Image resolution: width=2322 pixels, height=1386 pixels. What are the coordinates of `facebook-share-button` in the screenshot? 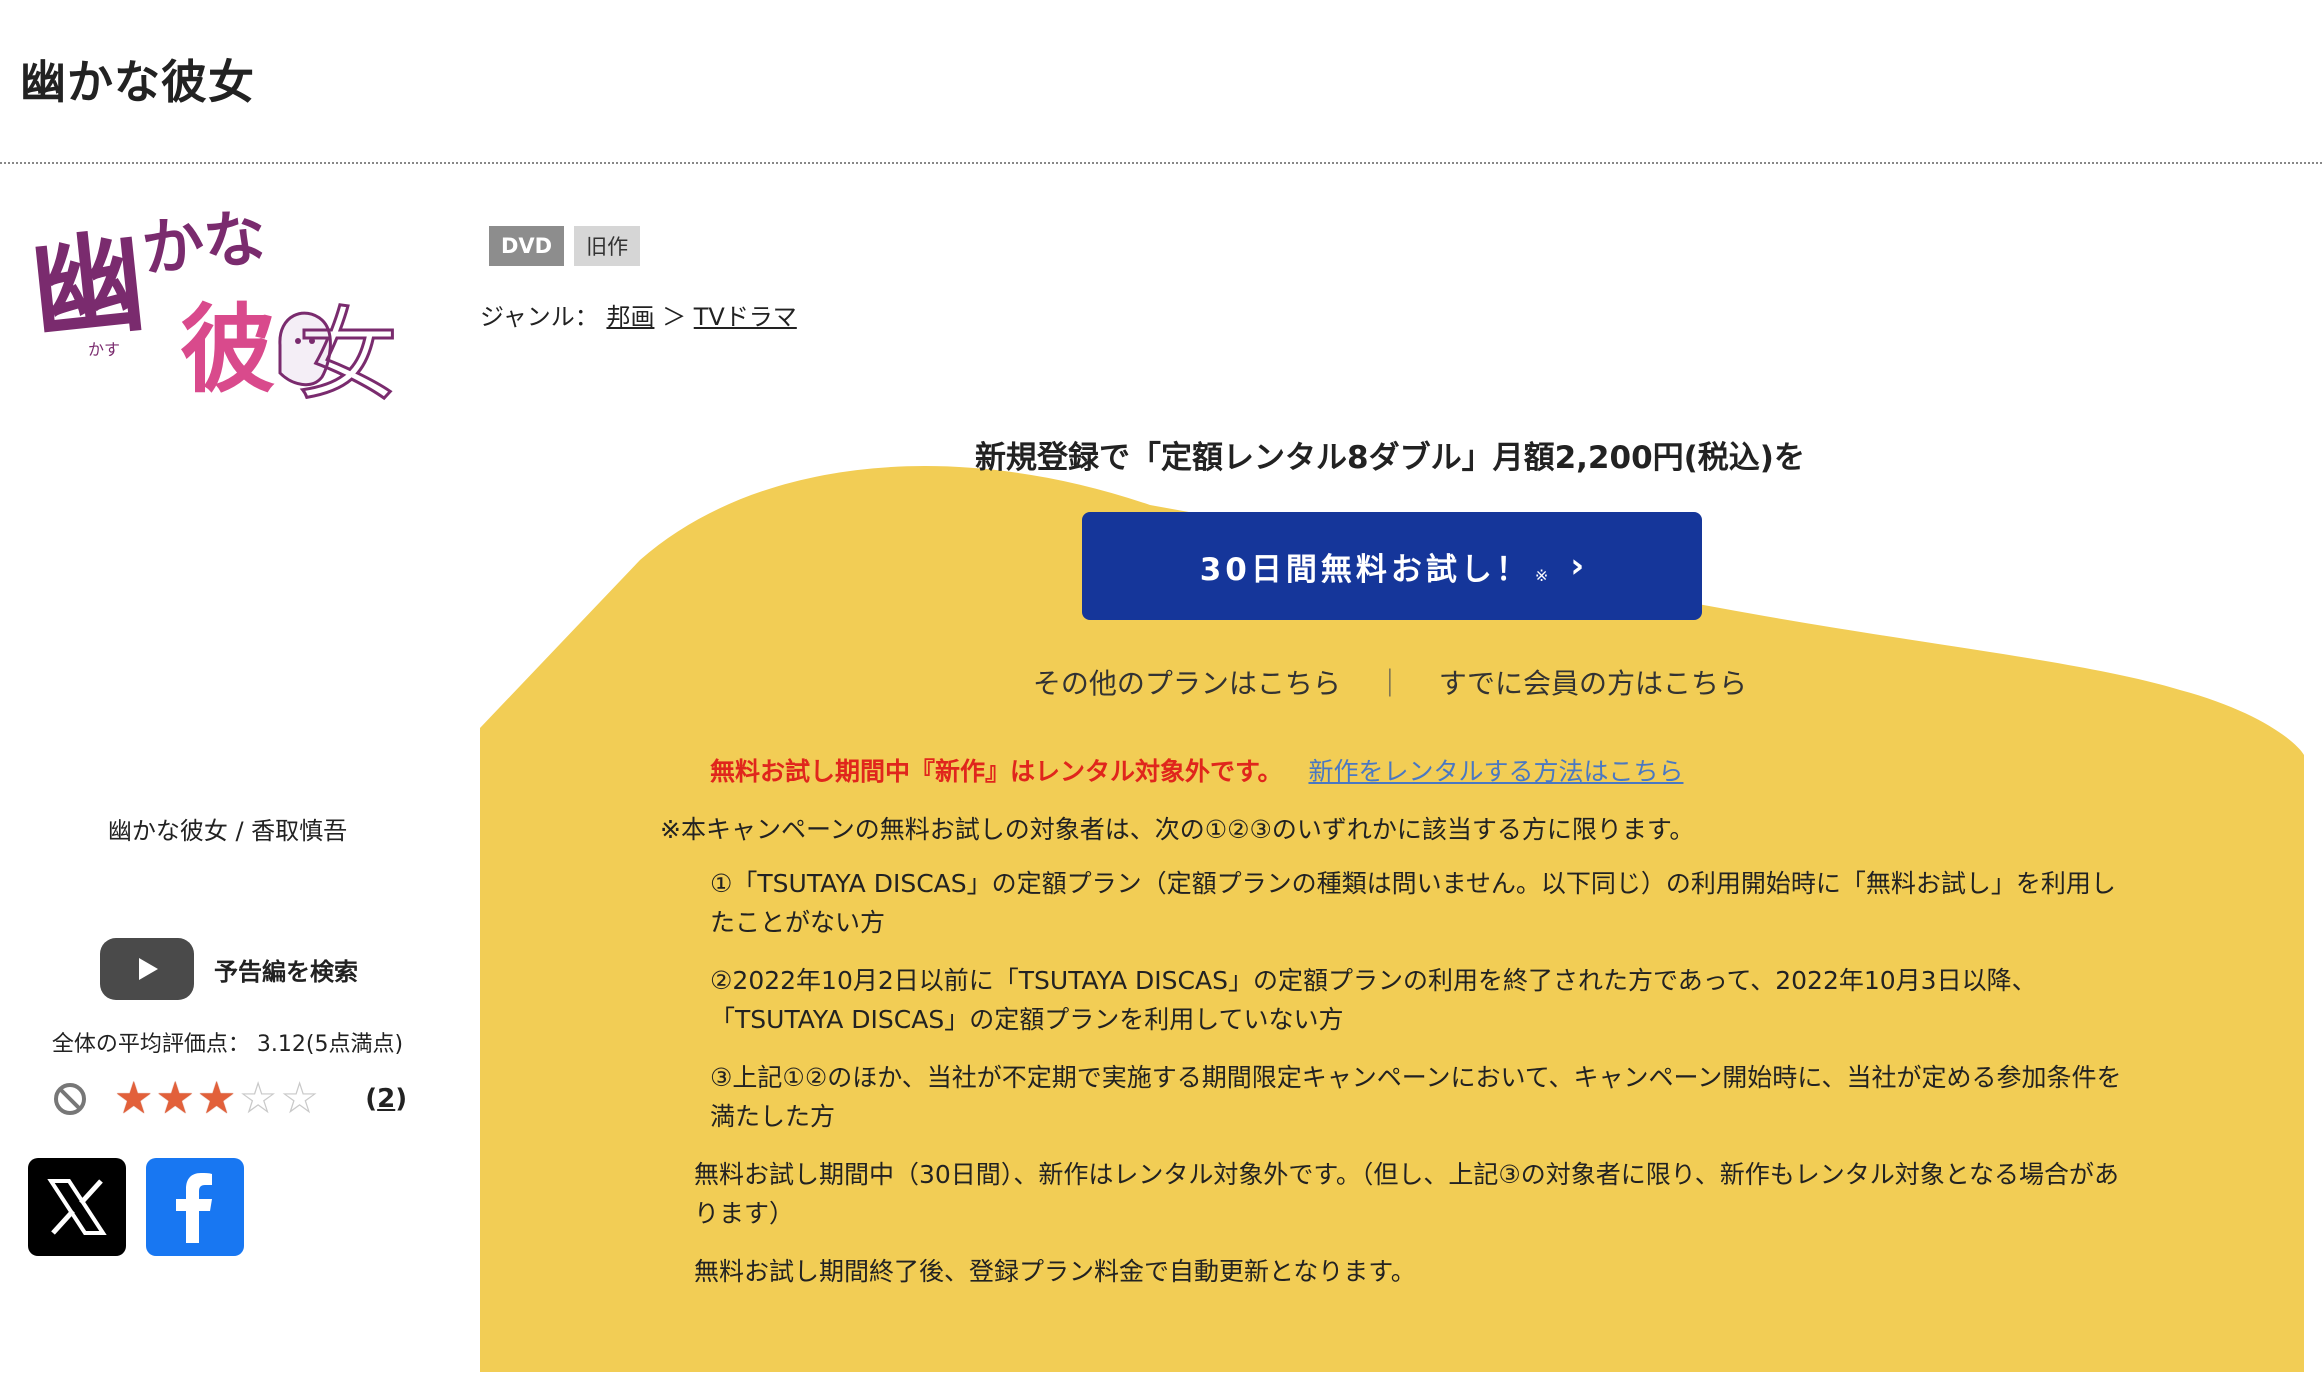 It's located at (195, 1207).